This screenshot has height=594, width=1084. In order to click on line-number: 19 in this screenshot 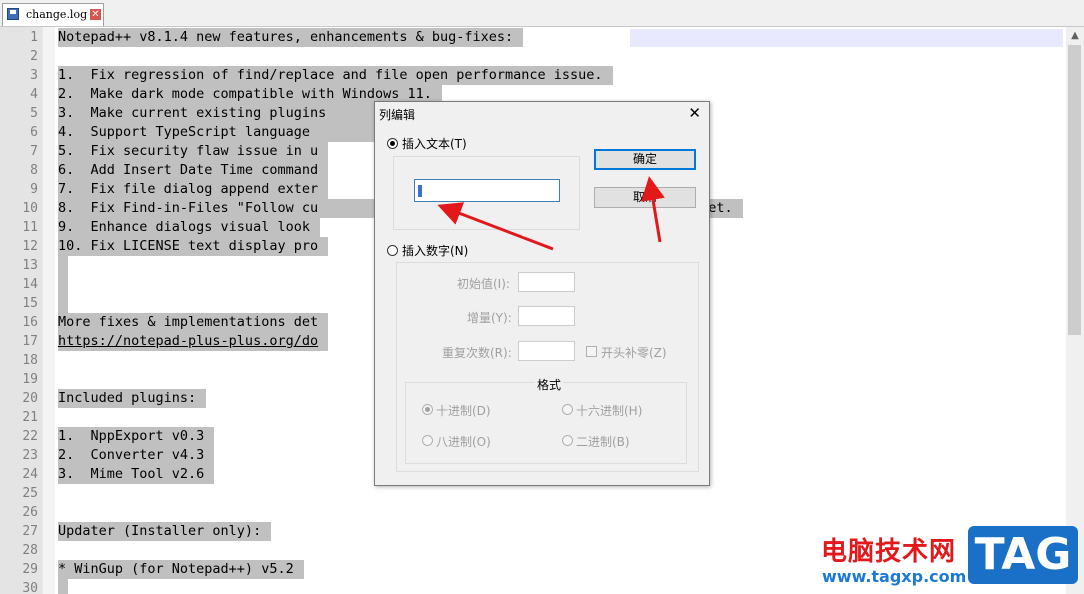, I will do `click(30, 379)`.